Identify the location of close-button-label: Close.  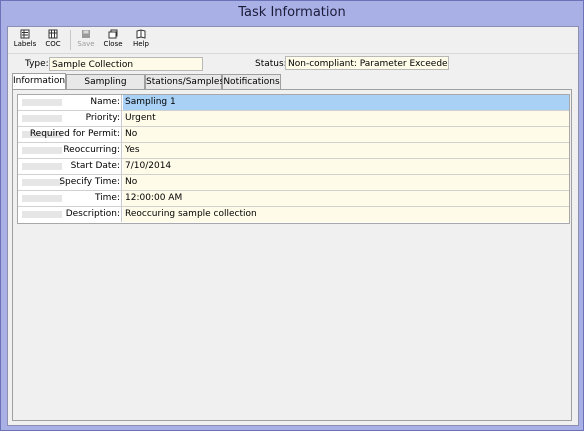
(113, 44).